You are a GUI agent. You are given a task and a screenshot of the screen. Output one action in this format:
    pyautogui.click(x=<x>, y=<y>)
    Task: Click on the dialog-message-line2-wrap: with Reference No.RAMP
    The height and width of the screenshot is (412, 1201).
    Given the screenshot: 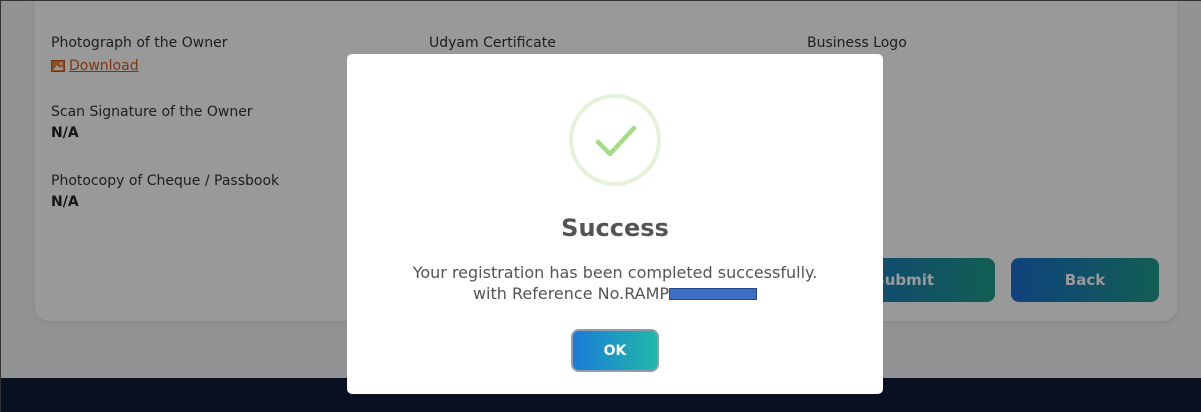 What is the action you would take?
    pyautogui.click(x=615, y=293)
    